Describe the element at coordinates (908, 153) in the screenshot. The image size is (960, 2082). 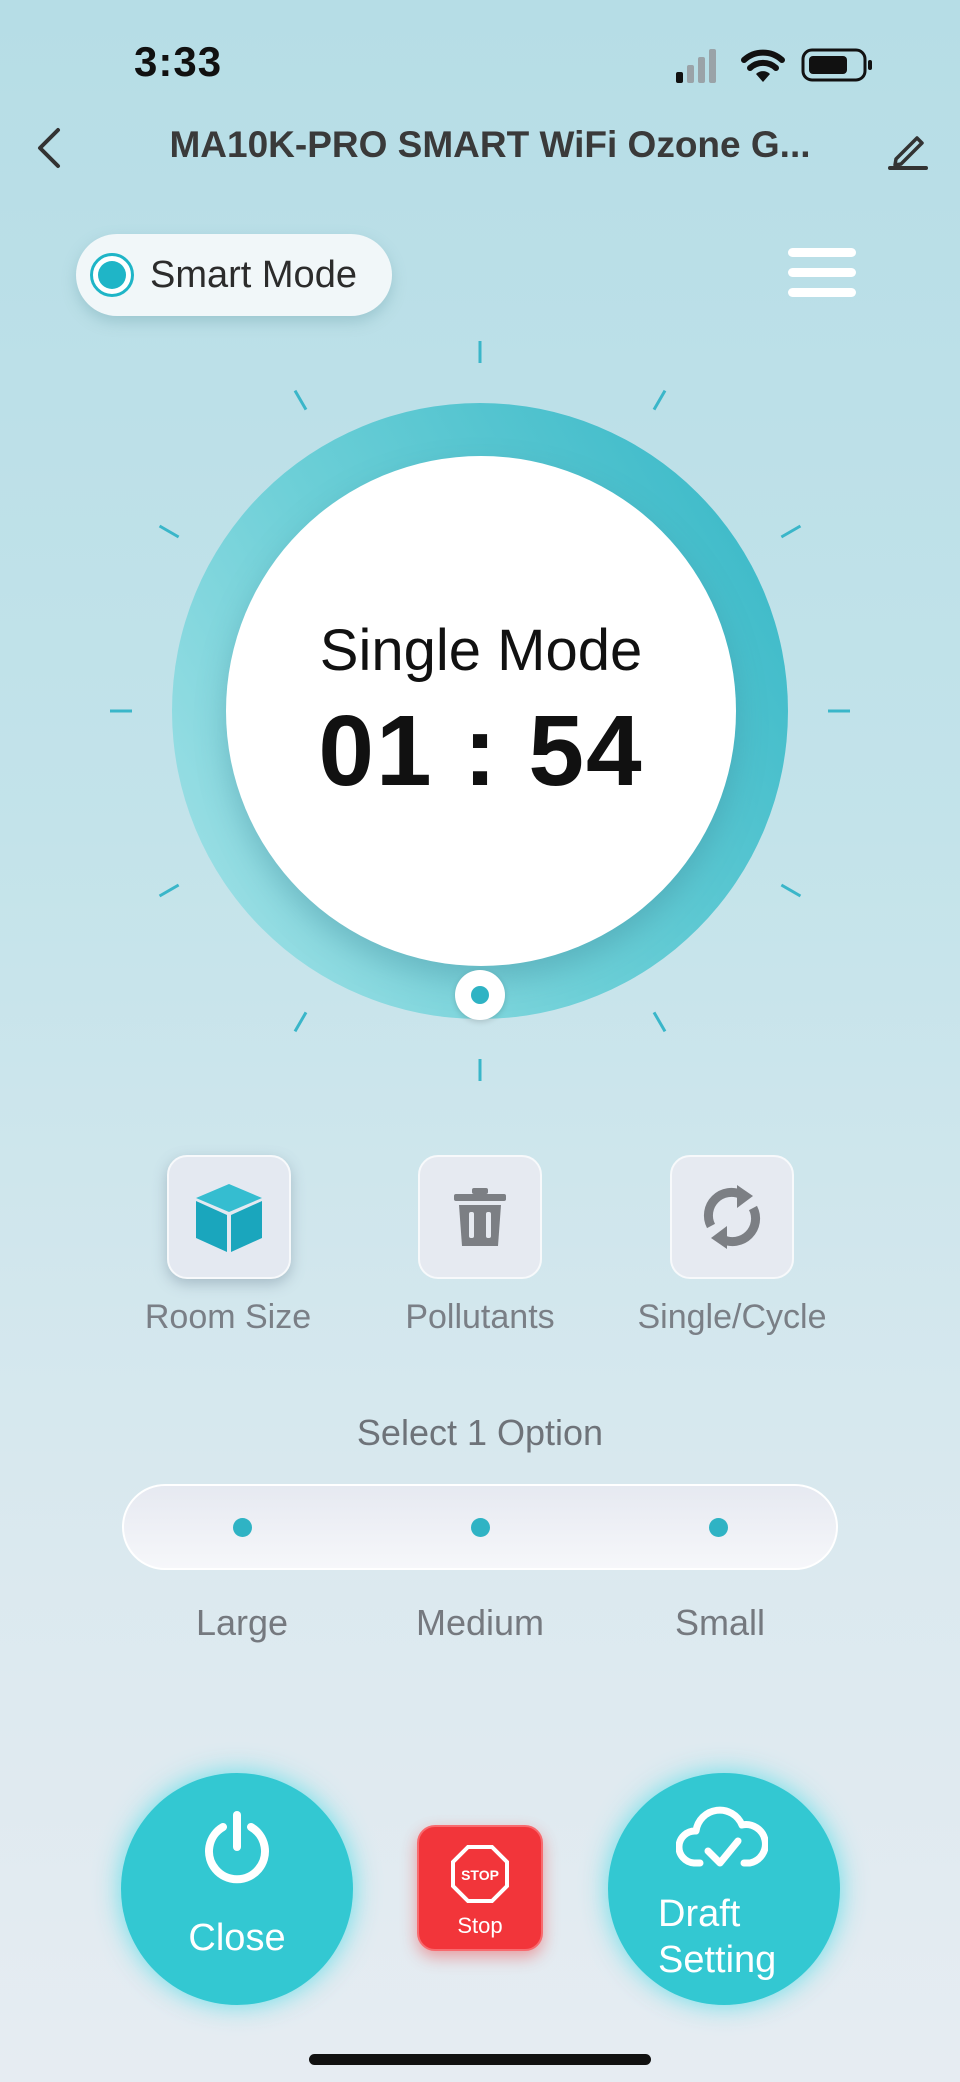
I see `pencil-icon` at that location.